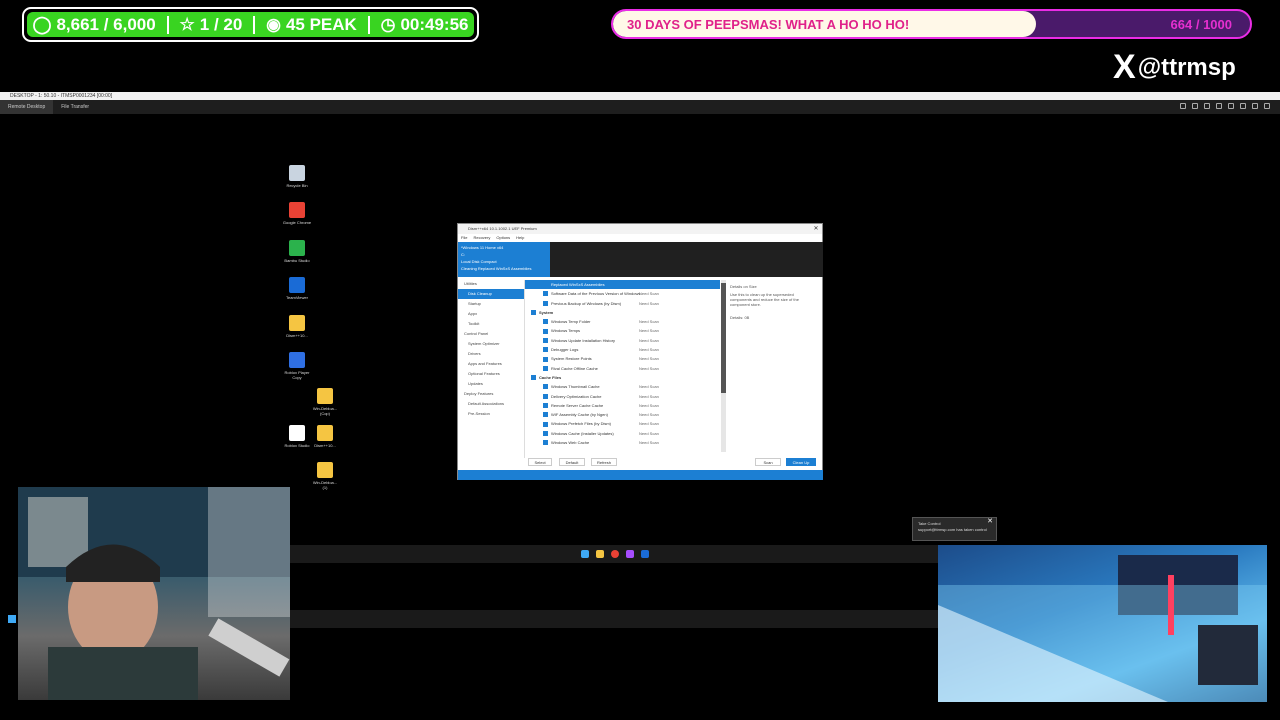  I want to click on scroll-thumb, so click(723, 338).